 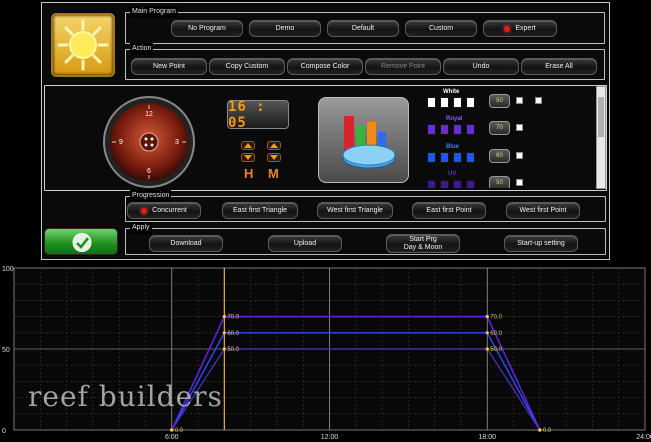 I want to click on upload-button: Upload, so click(x=305, y=243).